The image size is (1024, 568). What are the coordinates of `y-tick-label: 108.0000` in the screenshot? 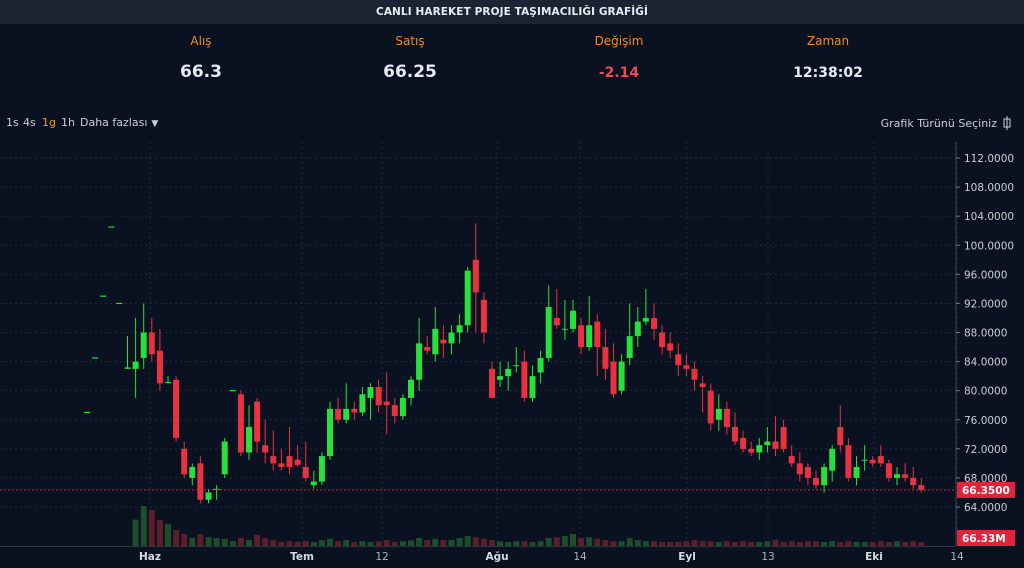 It's located at (989, 188).